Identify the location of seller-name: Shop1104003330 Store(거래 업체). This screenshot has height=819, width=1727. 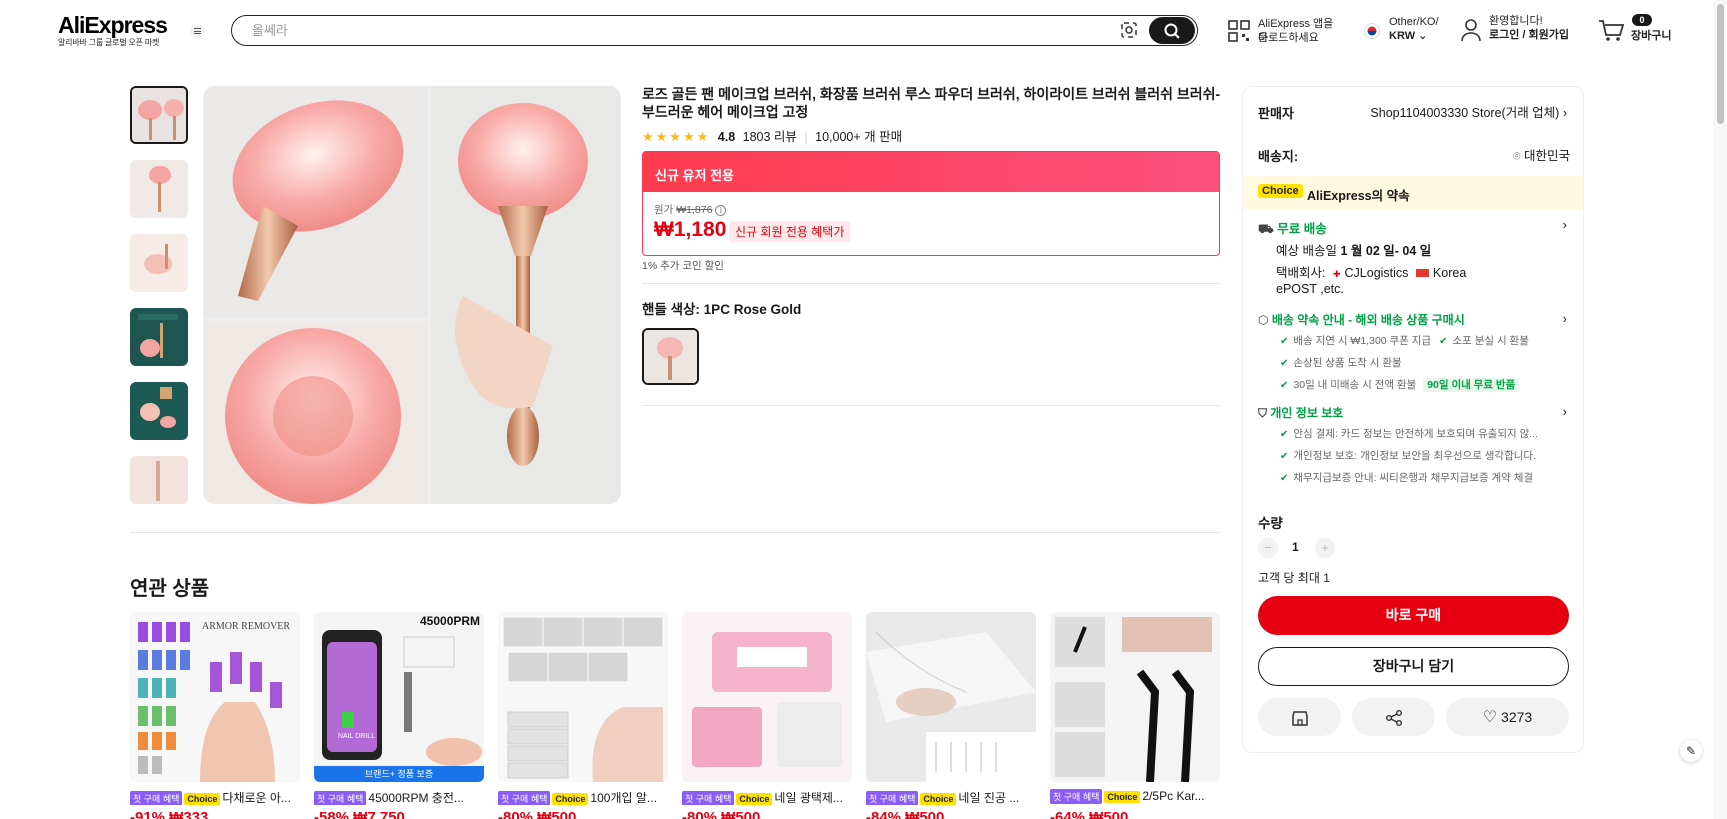
(1465, 113).